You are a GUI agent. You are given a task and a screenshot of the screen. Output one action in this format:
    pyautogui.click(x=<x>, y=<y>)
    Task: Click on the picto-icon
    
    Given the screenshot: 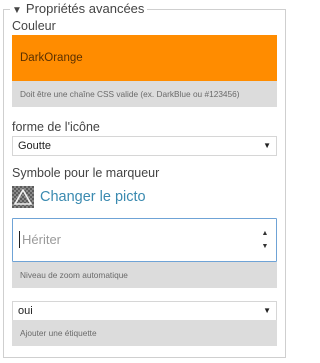 What is the action you would take?
    pyautogui.click(x=23, y=197)
    